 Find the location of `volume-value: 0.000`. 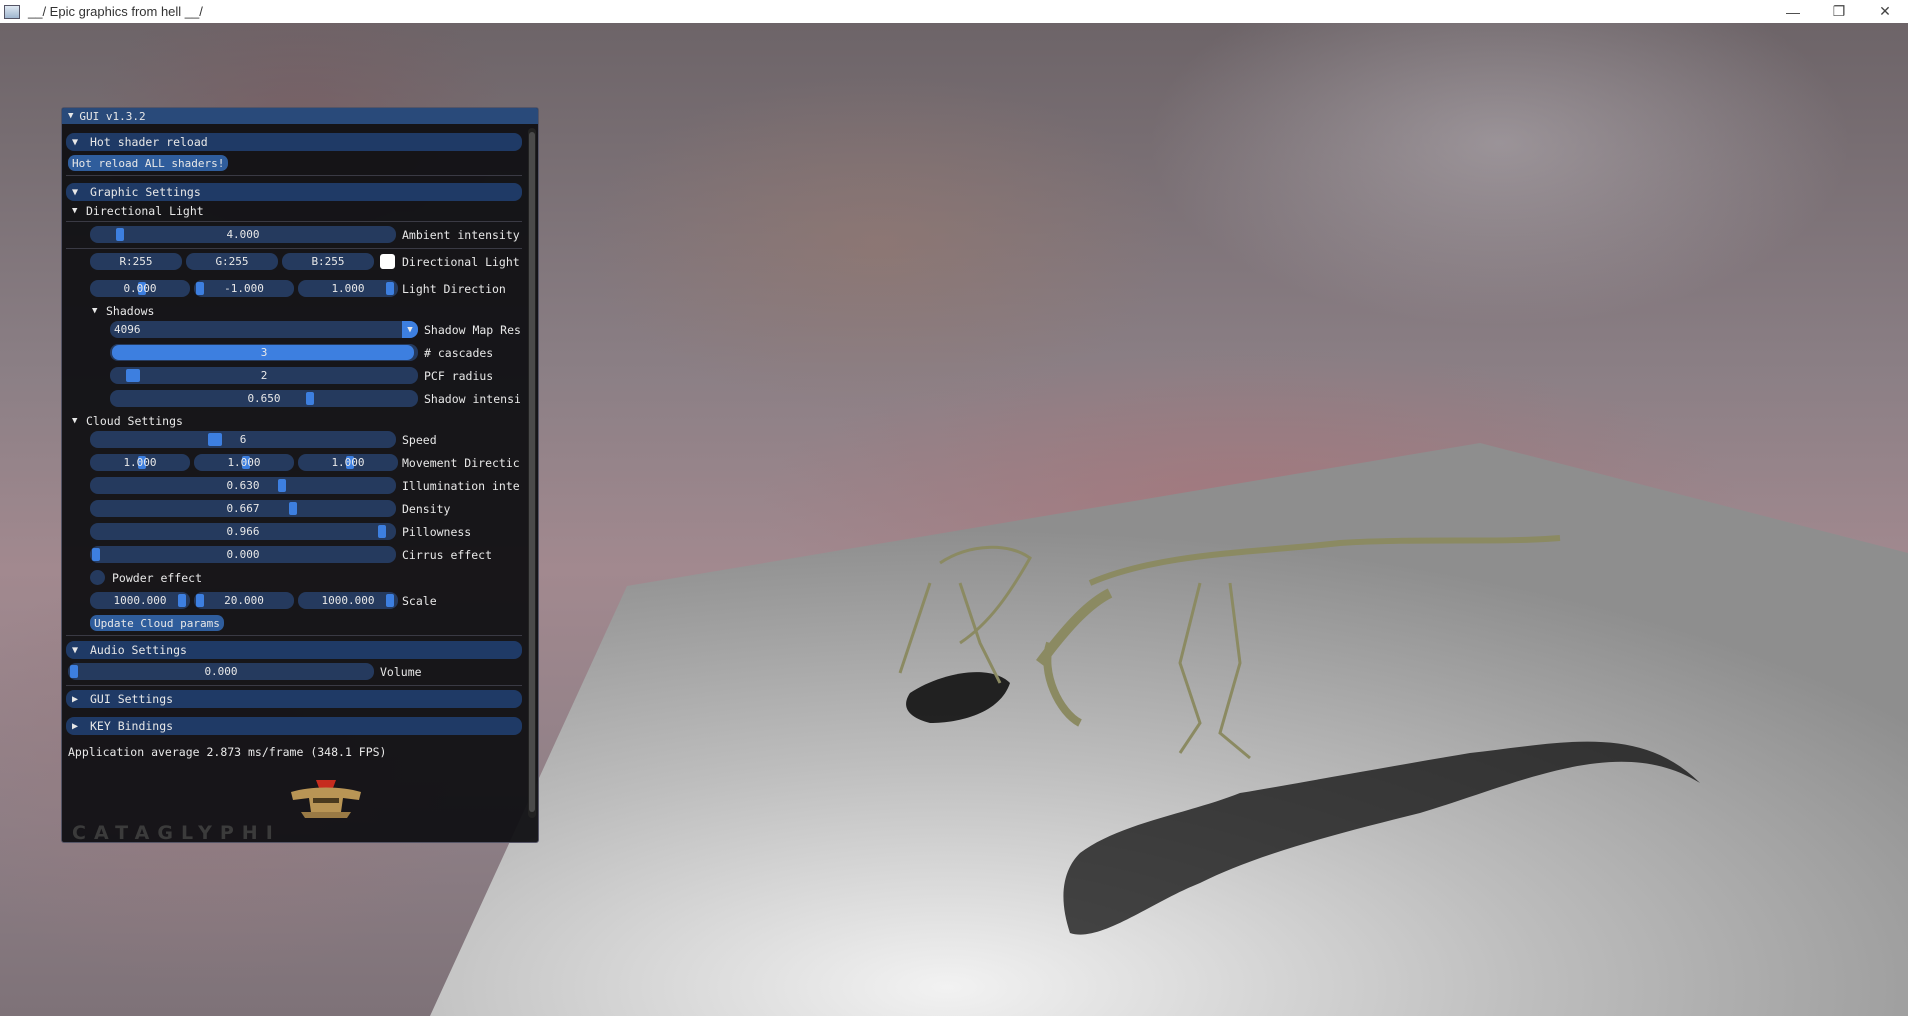

volume-value: 0.000 is located at coordinates (221, 671).